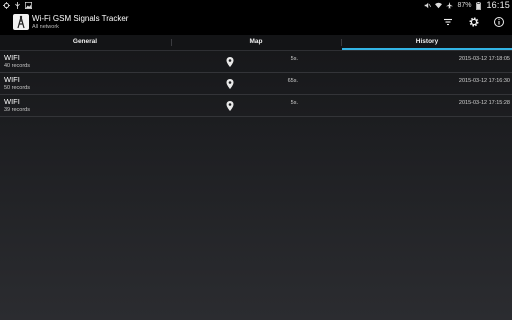 The image size is (512, 320). I want to click on tab-map: Map, so click(256, 42).